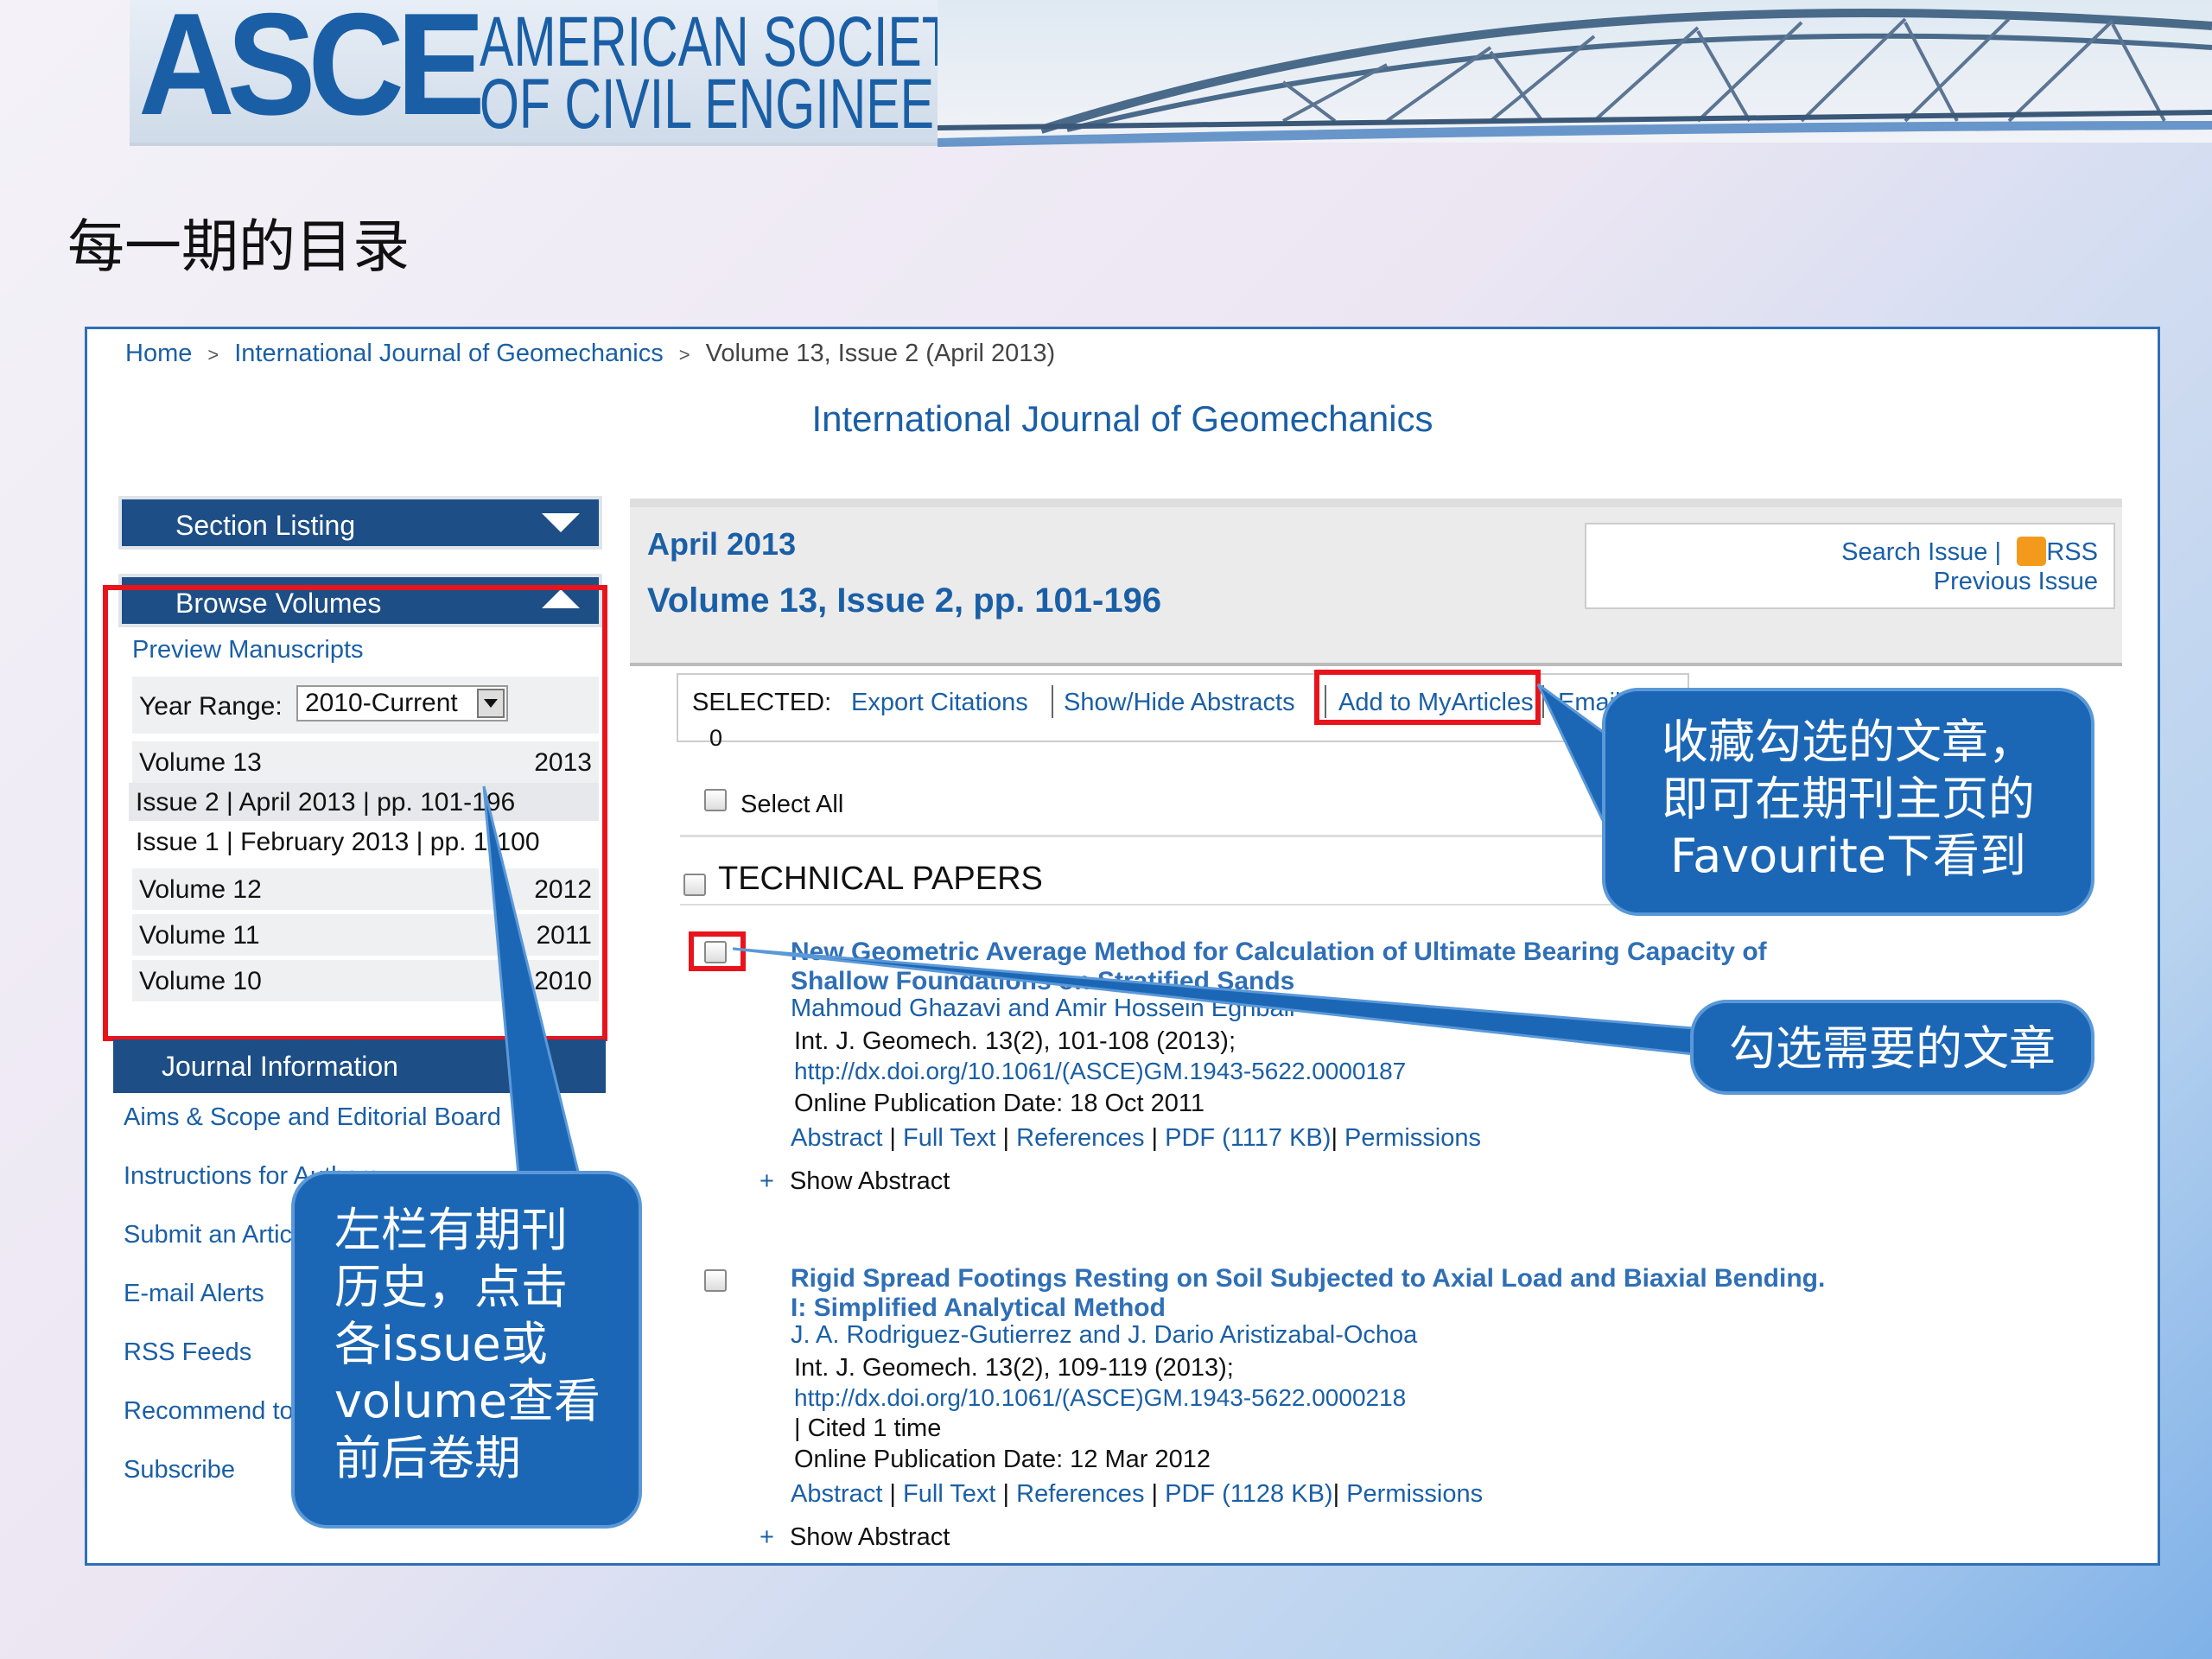  What do you see at coordinates (467, 1344) in the screenshot?
I see `history-callout-text: 左栏有期刊 历史，点击 各issue或 volume查看 前后卷期` at bounding box center [467, 1344].